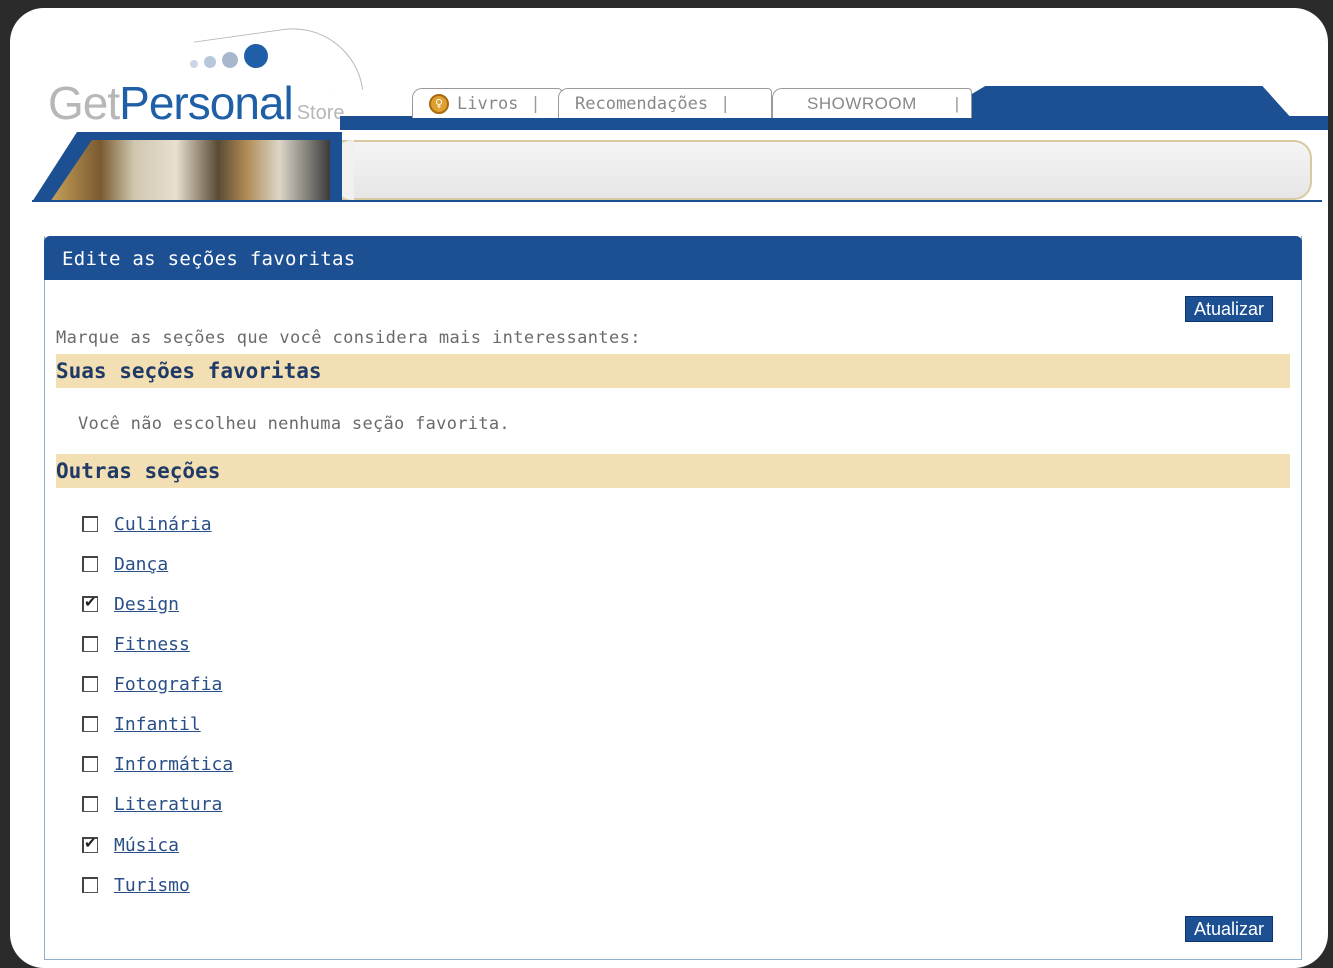 The height and width of the screenshot is (968, 1333). I want to click on tab-livros: ♀ Livros |, so click(487, 103).